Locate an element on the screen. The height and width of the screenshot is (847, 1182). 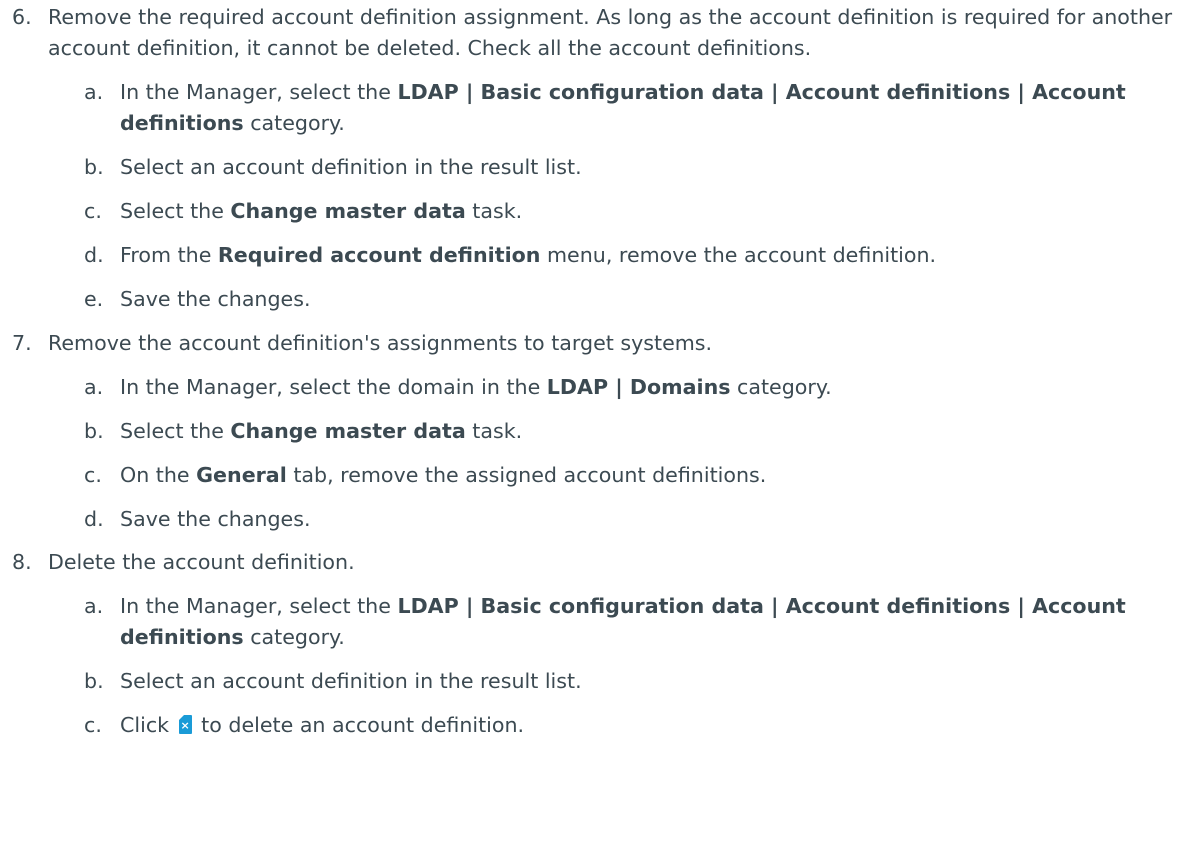
substep-text: From the is located at coordinates (169, 255).